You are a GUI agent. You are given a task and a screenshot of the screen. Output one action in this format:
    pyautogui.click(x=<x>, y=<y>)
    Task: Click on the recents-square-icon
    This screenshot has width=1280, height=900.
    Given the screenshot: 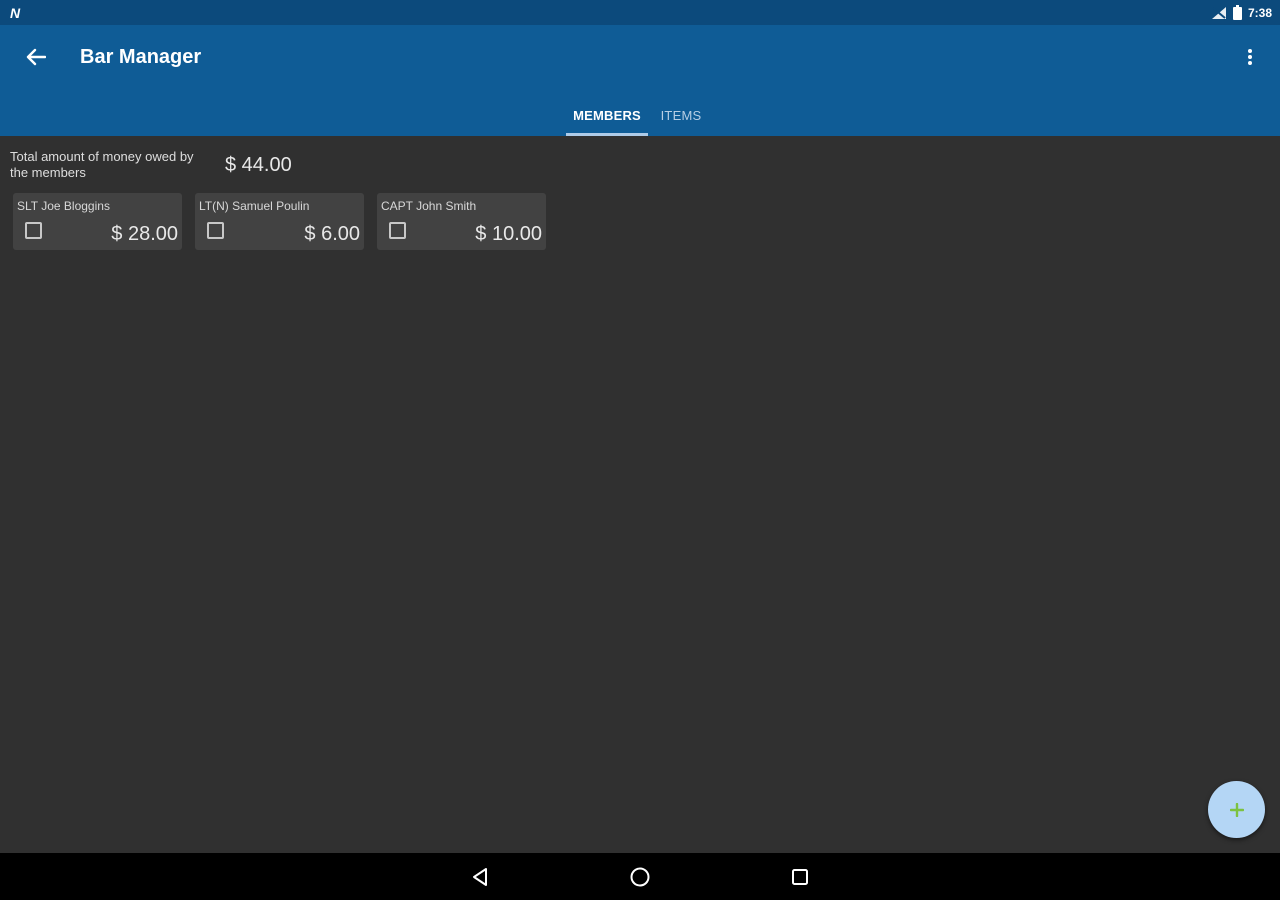 What is the action you would take?
    pyautogui.click(x=800, y=876)
    